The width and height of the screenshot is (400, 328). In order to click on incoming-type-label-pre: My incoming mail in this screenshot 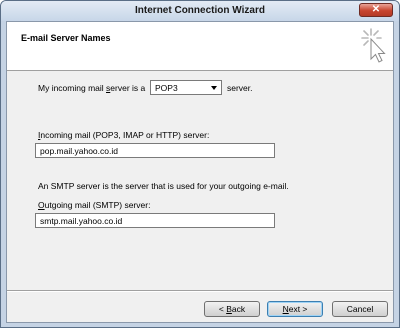, I will do `click(72, 88)`.